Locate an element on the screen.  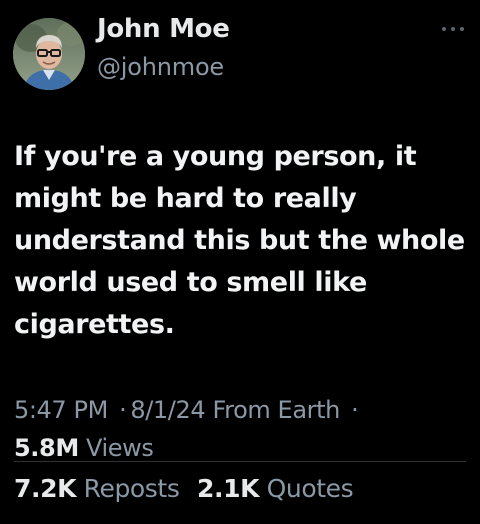
views-count: 5.8M is located at coordinates (46, 448).